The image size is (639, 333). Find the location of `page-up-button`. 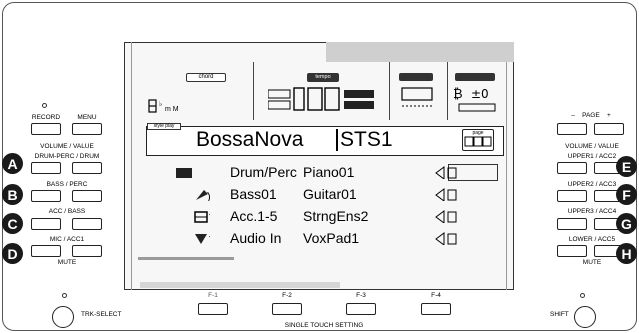

page-up-button is located at coordinates (609, 129).